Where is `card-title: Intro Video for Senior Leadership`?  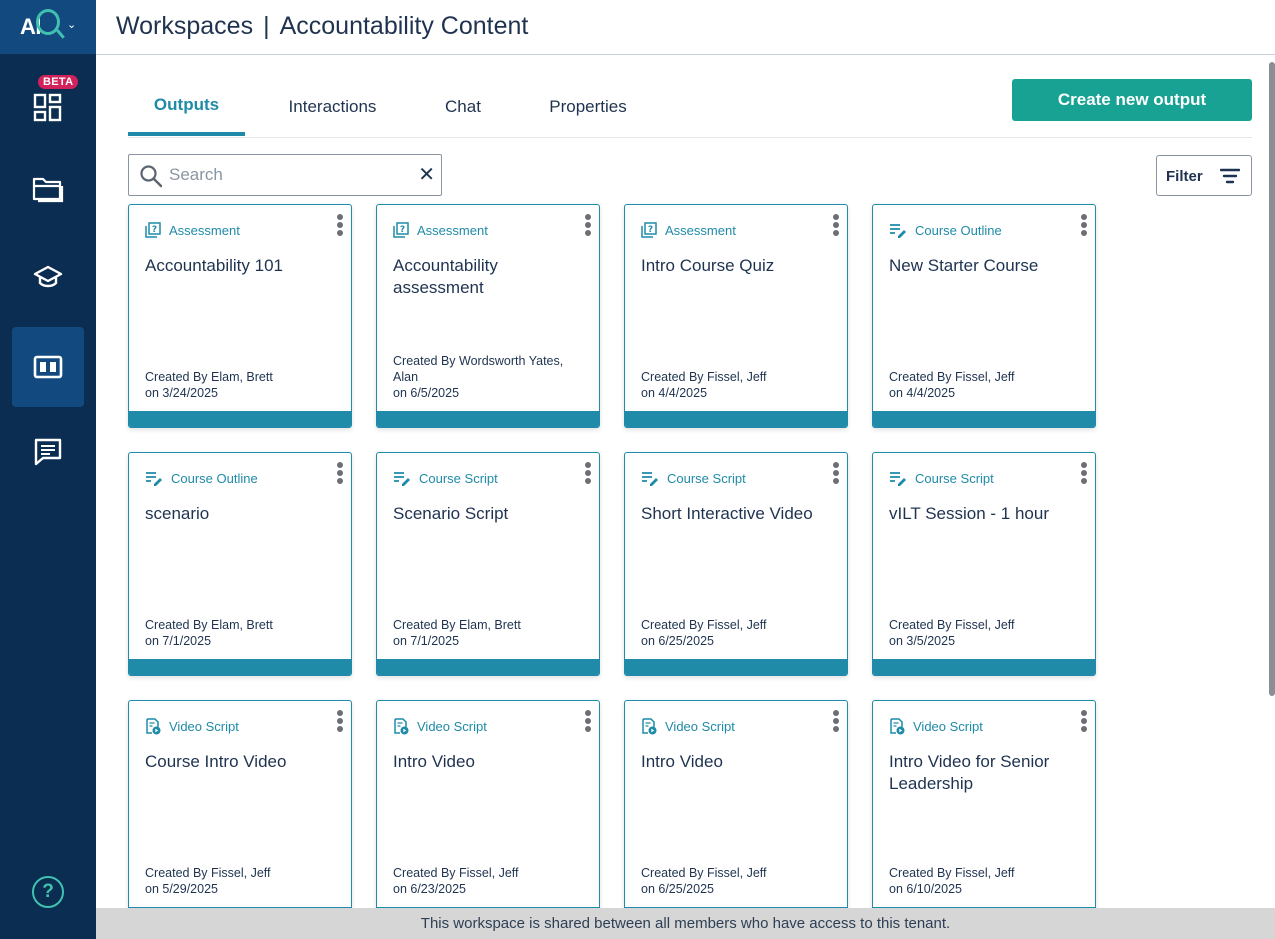
card-title: Intro Video for Senior Leadership is located at coordinates (969, 772).